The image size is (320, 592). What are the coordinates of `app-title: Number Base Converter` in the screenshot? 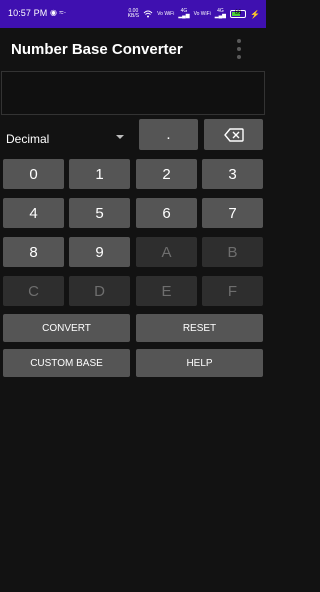 It's located at (97, 49).